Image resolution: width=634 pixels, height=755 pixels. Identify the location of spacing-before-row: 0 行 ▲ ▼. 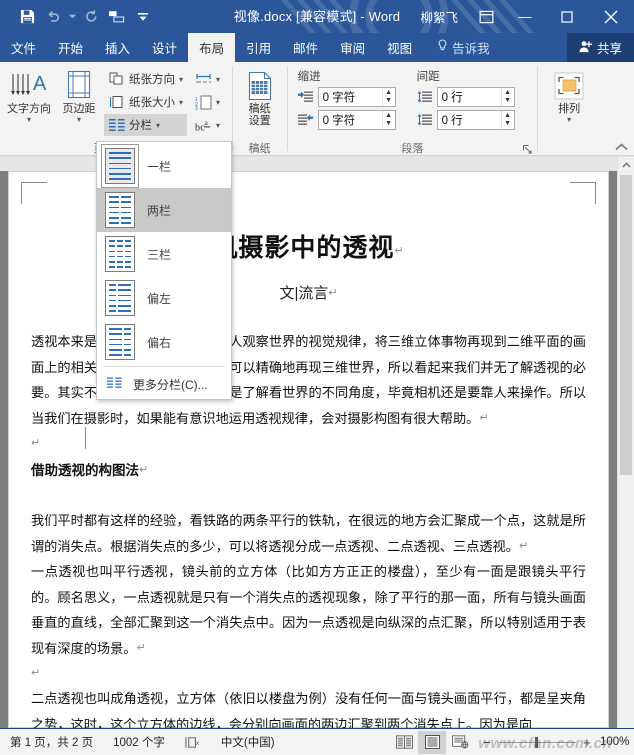
(466, 97).